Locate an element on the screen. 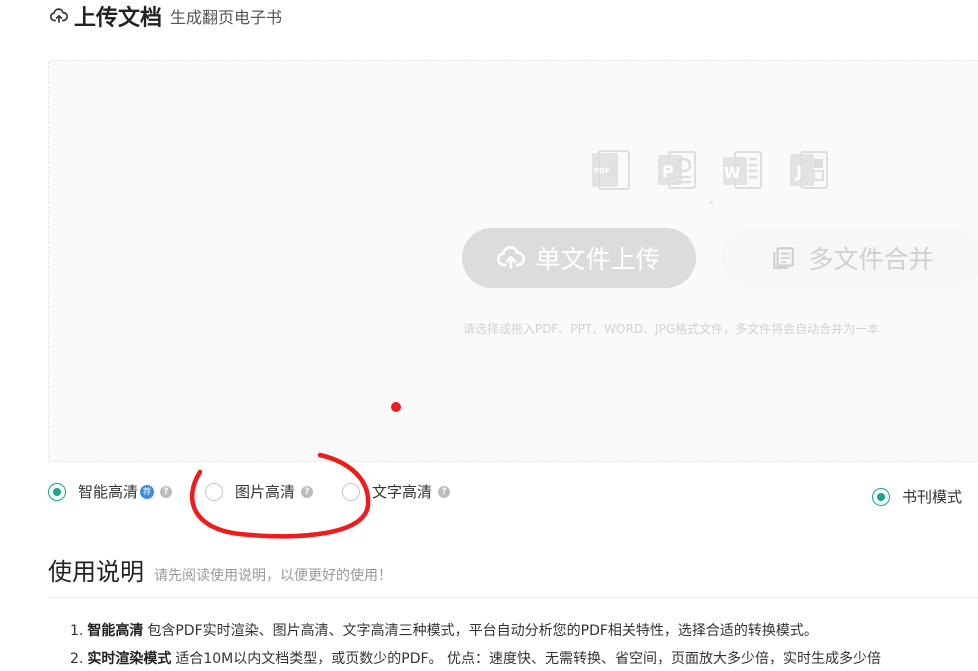  book-mode-label: 书刊模式 is located at coordinates (932, 497).